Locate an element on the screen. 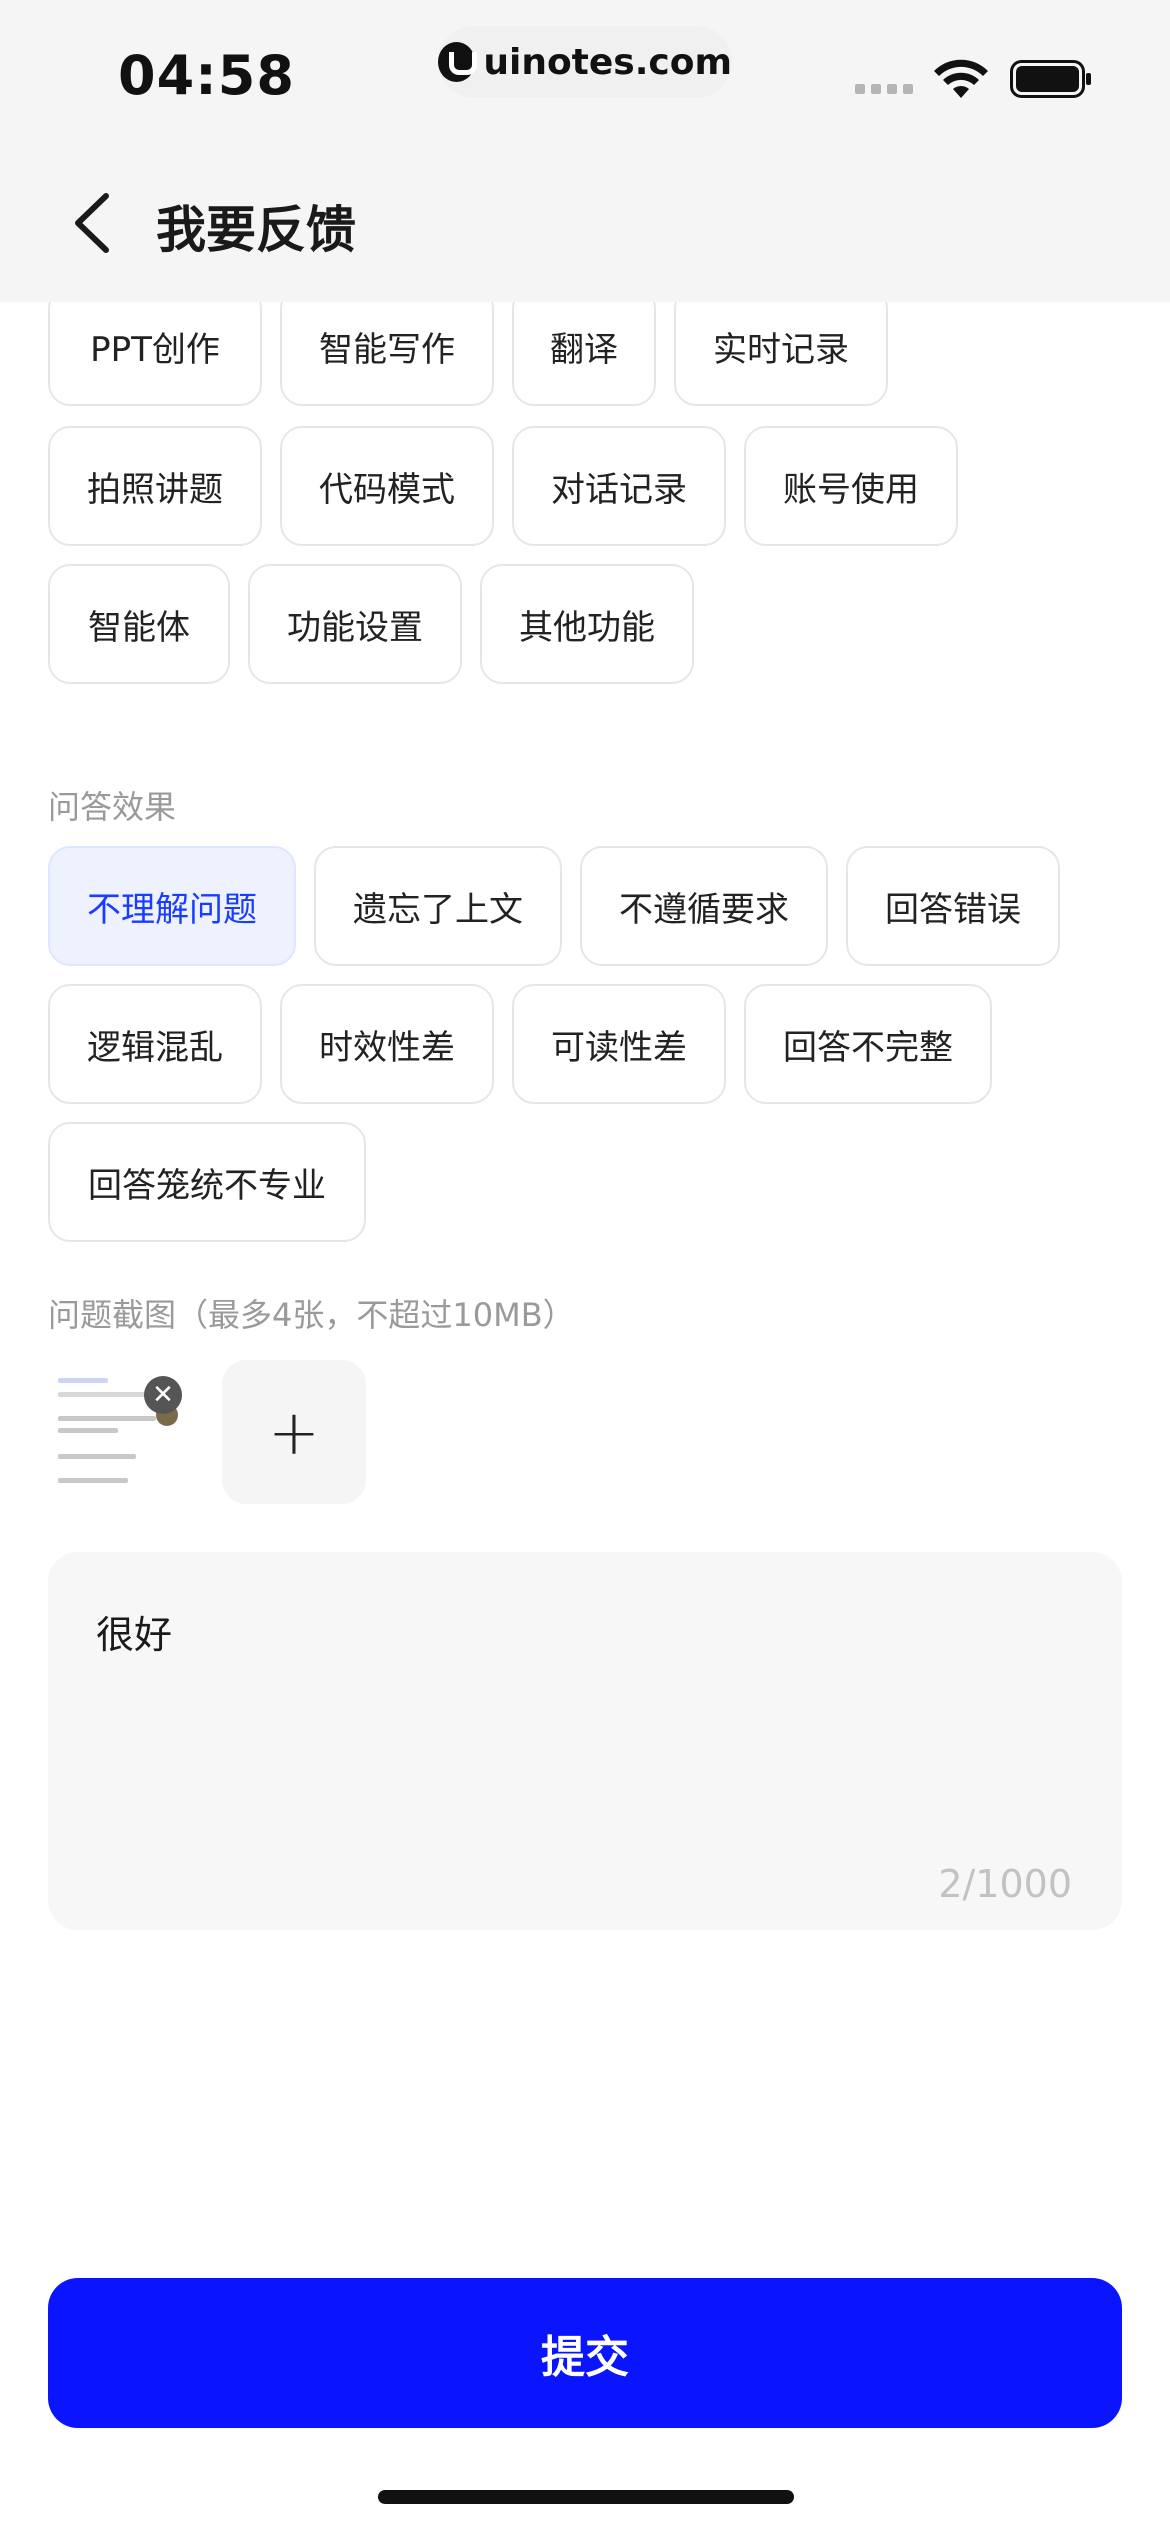 This screenshot has width=1170, height=2532. feature-chip-row-1: PPT创作 智能写作 翻译 实时记录 is located at coordinates (468, 346).